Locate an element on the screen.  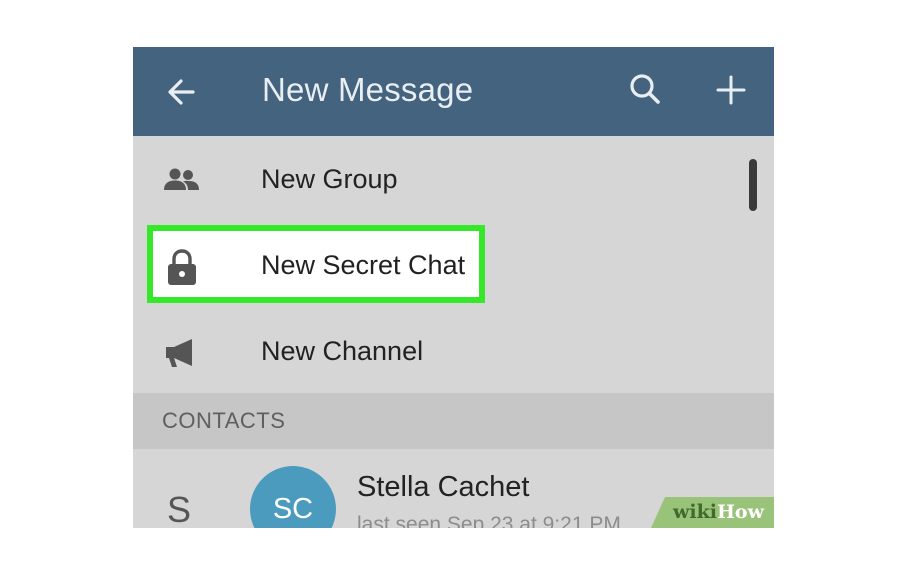
wikihow-watermark: wikiHow is located at coordinates (712, 512).